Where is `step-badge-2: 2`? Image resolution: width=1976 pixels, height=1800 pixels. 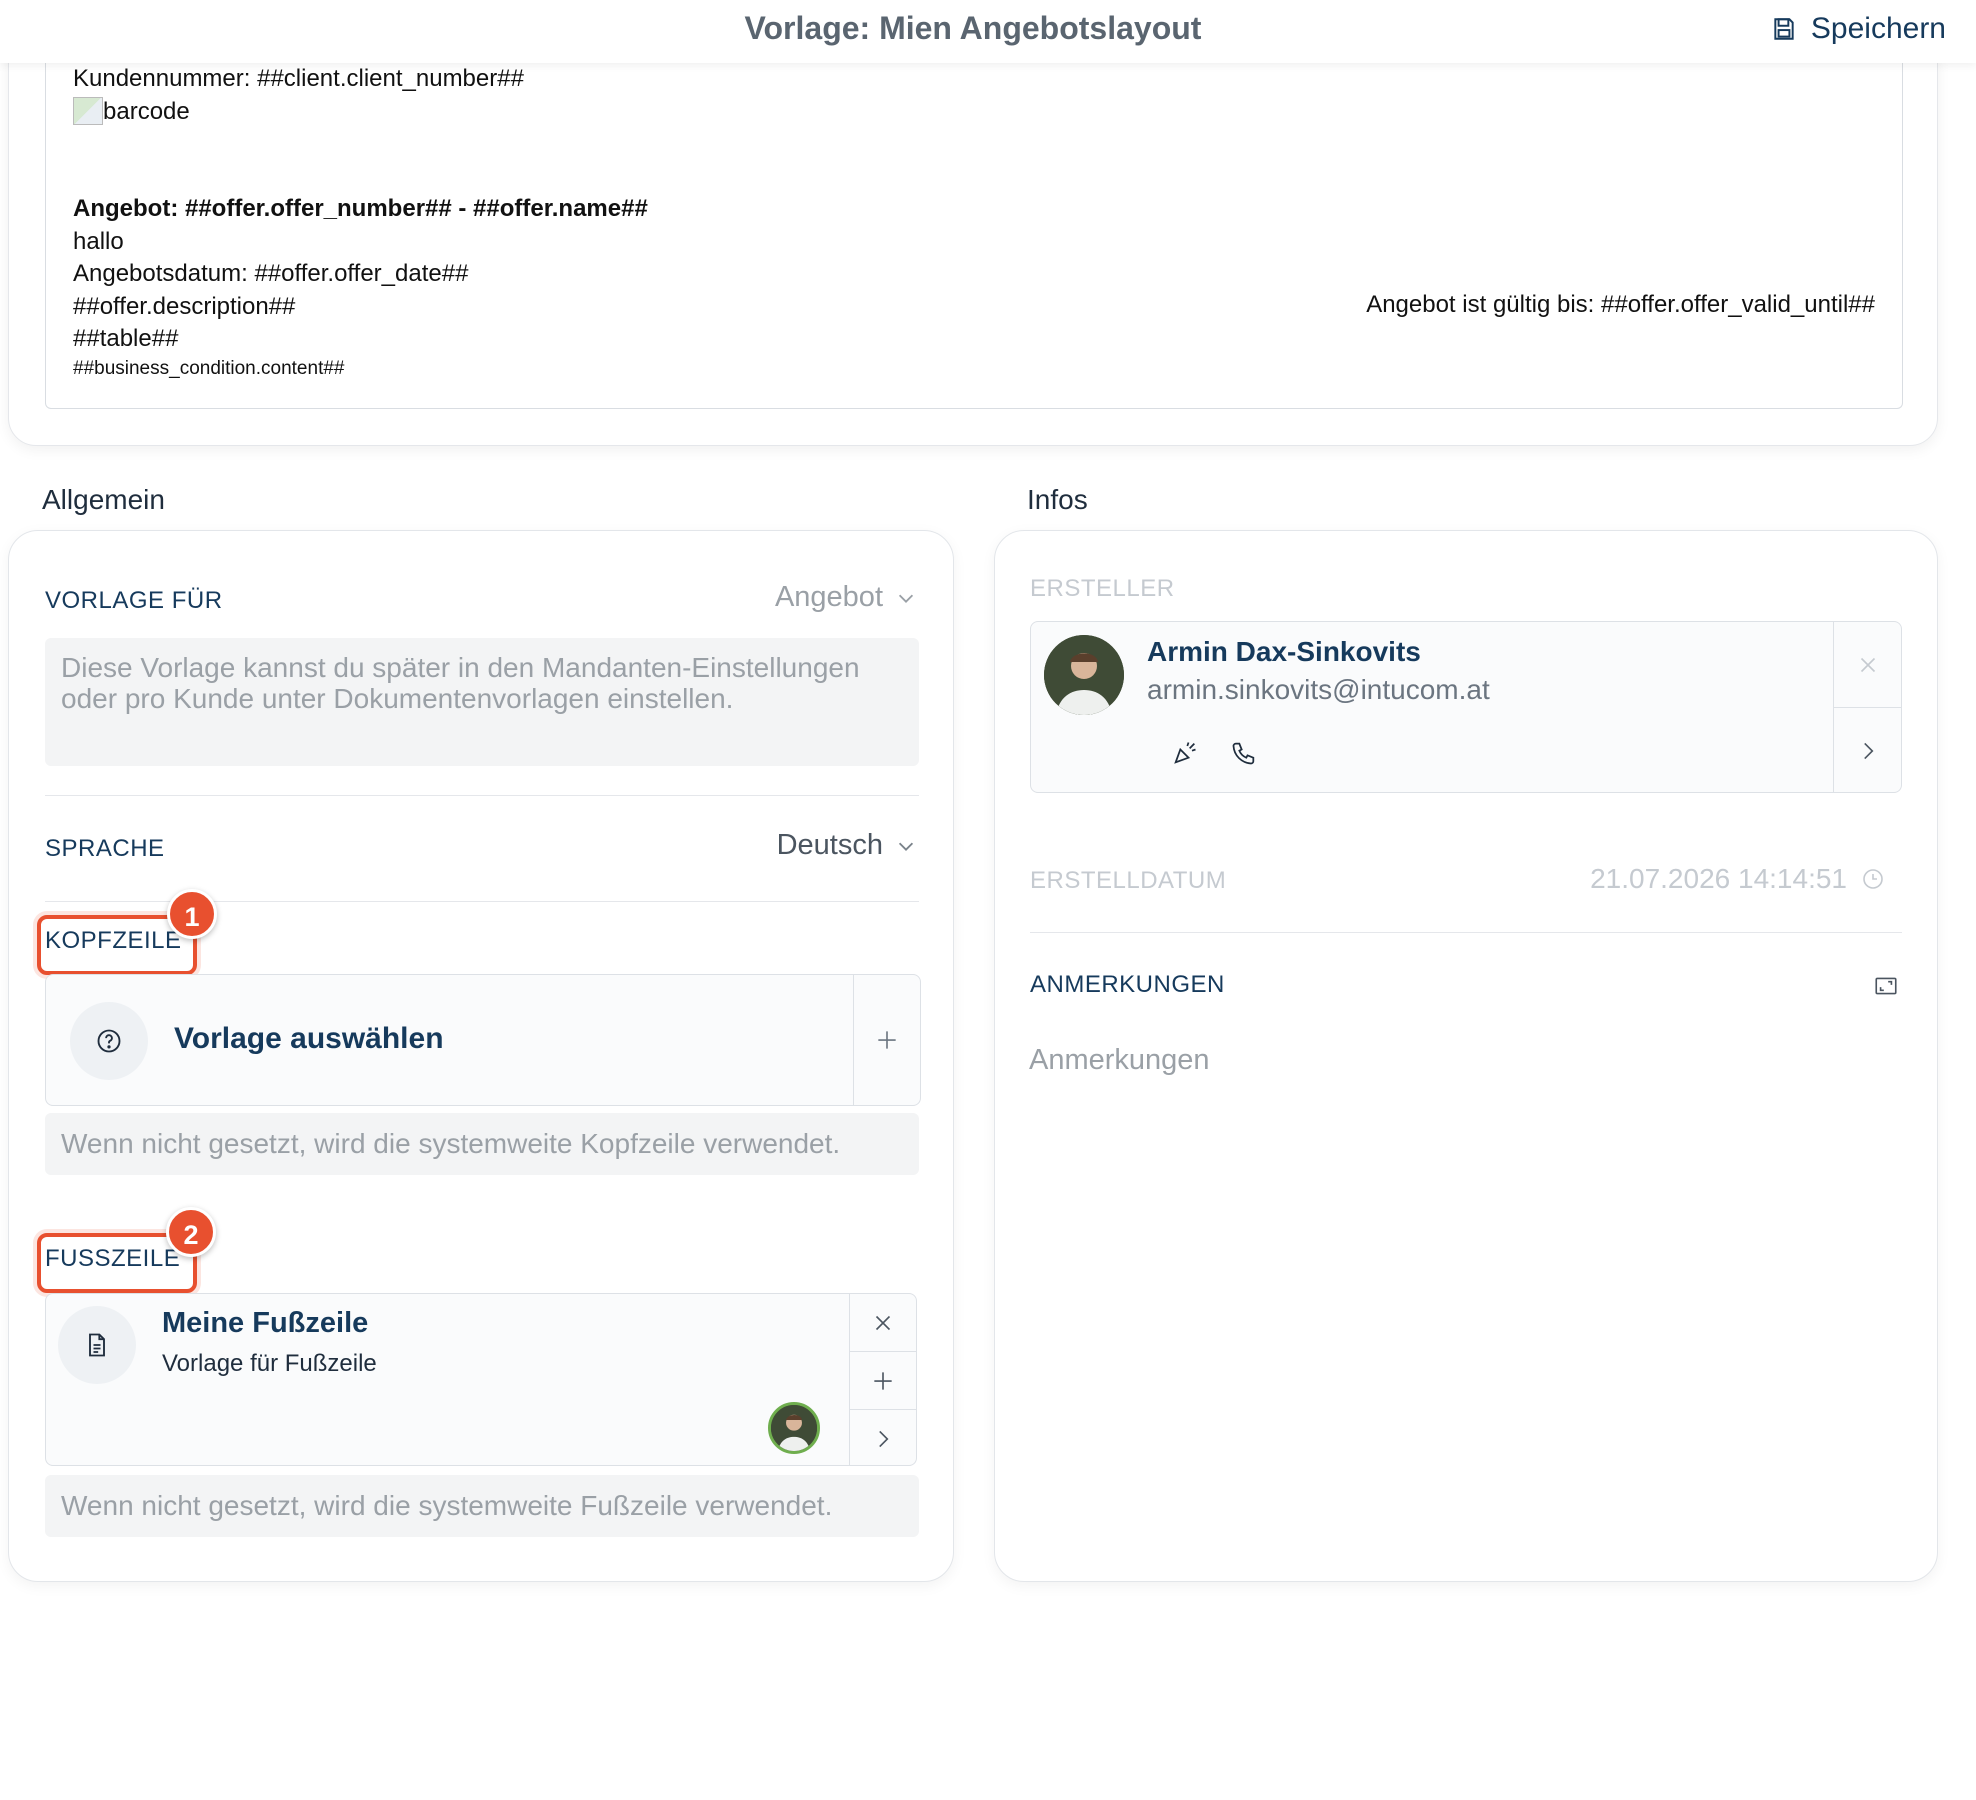 step-badge-2: 2 is located at coordinates (191, 1232).